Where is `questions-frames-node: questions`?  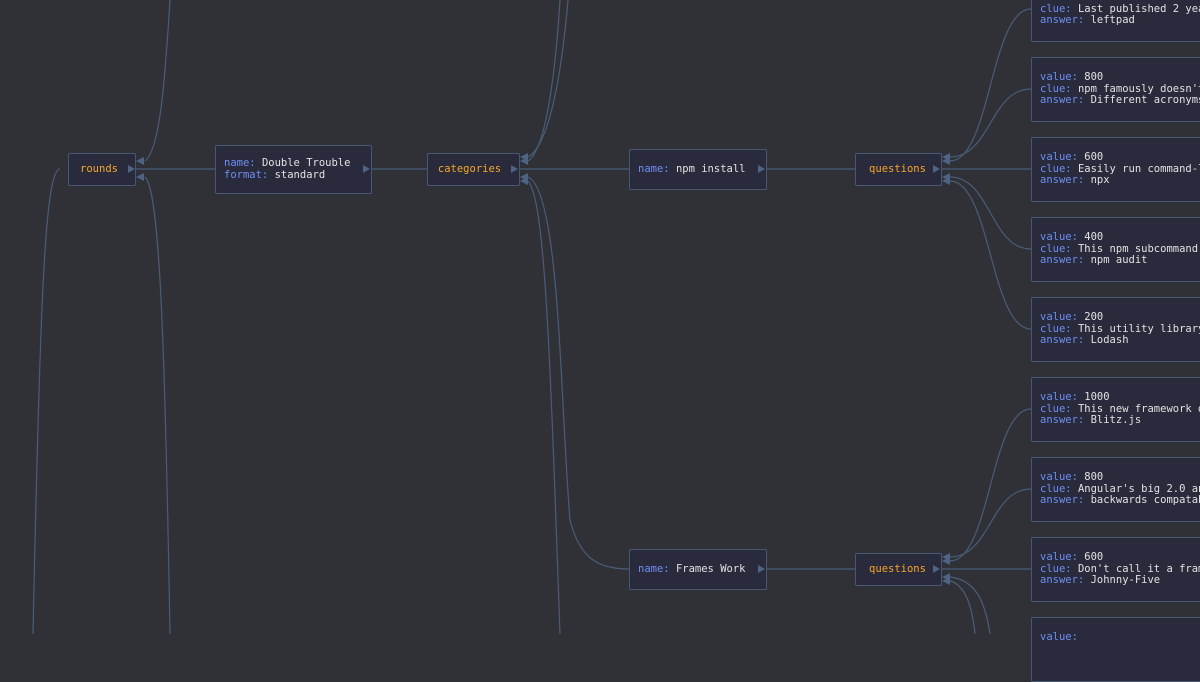
questions-frames-node: questions is located at coordinates (898, 569).